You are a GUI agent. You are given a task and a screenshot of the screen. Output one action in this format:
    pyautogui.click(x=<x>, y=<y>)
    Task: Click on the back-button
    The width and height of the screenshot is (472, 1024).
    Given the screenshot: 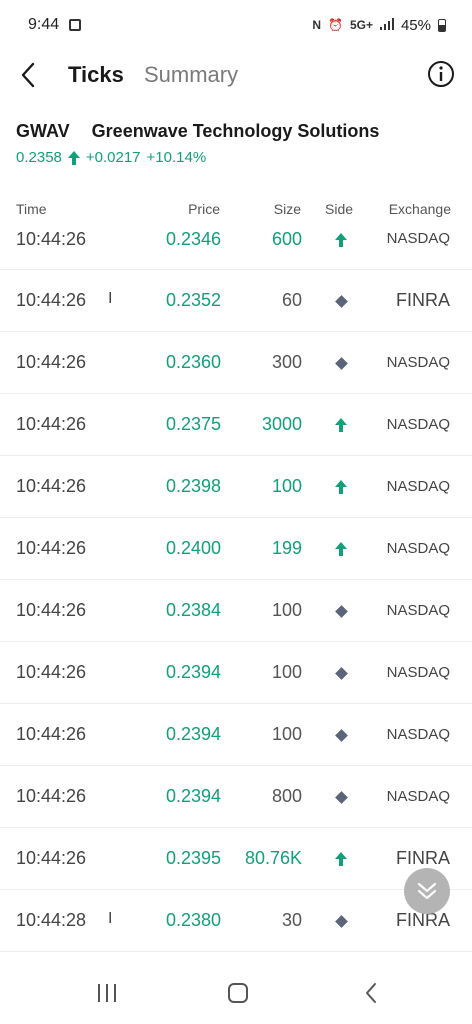 What is the action you would take?
    pyautogui.click(x=28, y=75)
    